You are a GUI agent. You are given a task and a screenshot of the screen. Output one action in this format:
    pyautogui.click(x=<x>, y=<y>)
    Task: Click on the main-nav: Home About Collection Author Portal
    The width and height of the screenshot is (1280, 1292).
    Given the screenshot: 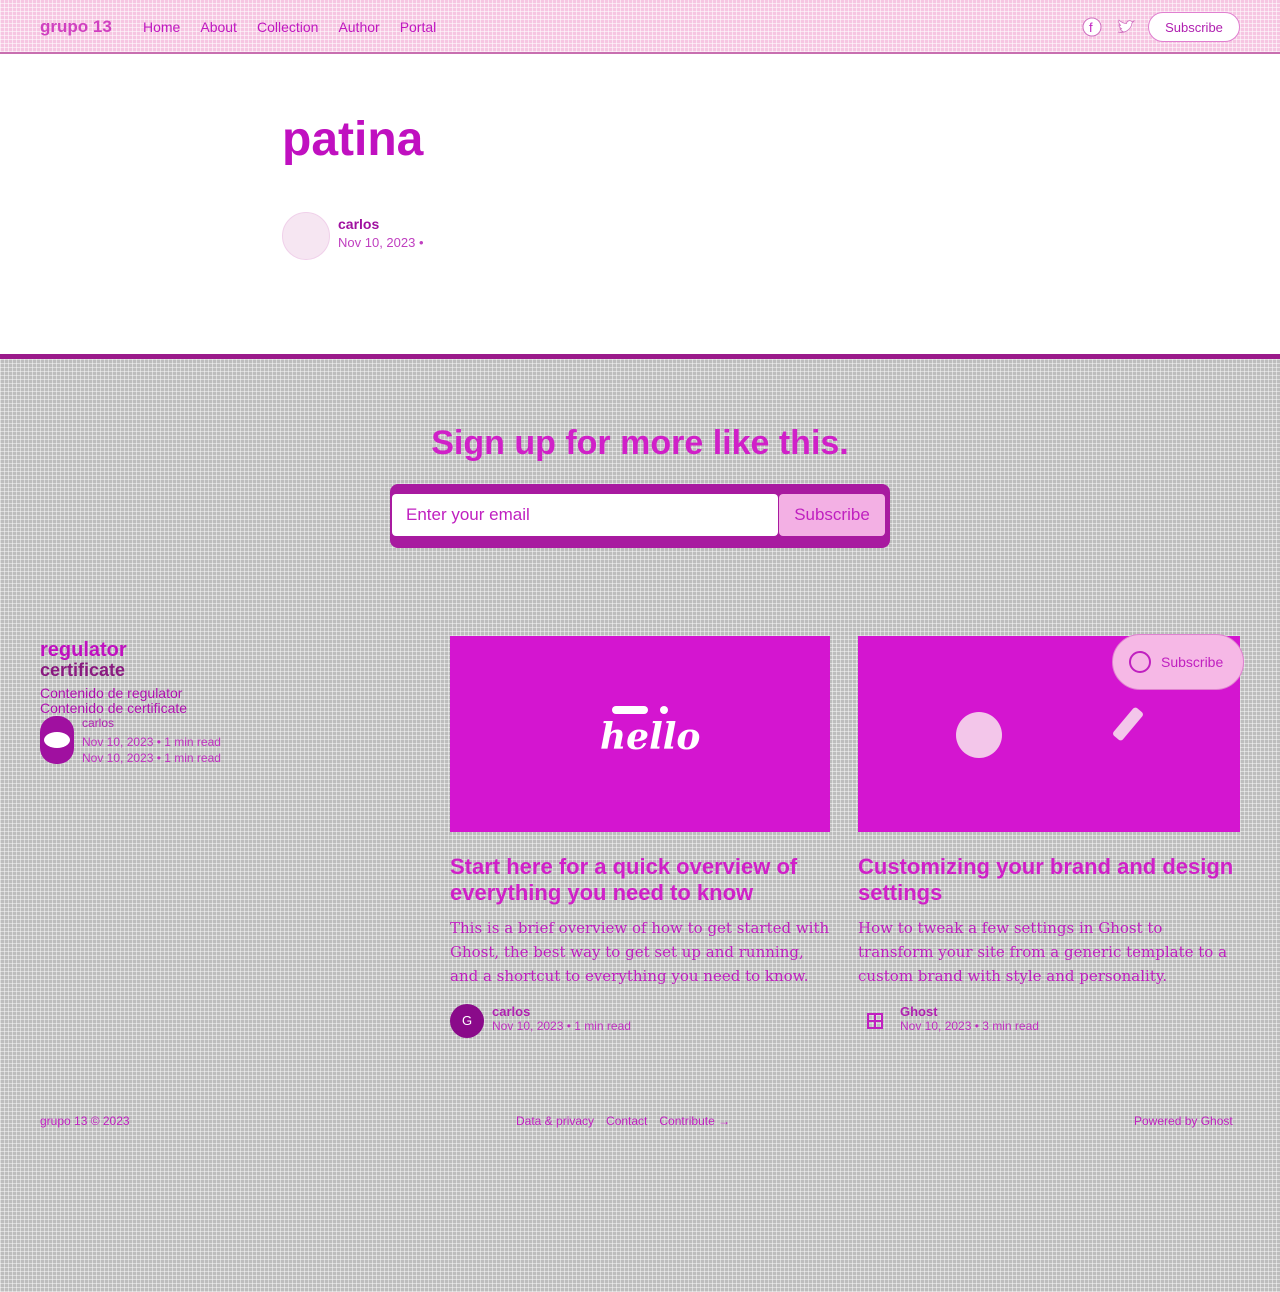 What is the action you would take?
    pyautogui.click(x=289, y=27)
    